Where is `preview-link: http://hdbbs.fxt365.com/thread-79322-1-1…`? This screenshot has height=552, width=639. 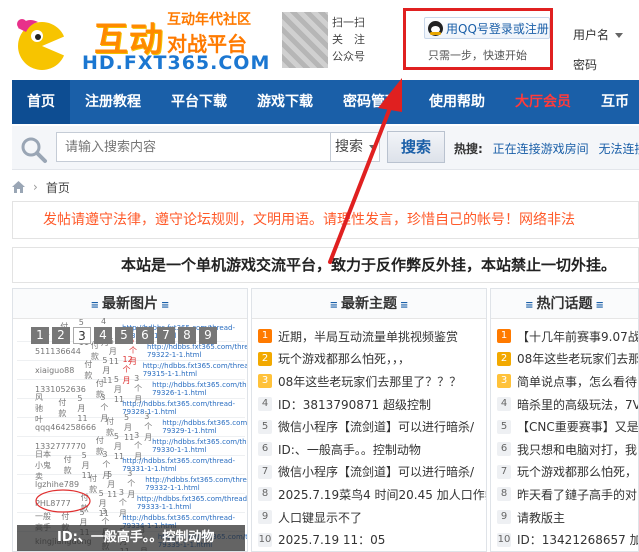
preview-link: http://hdbbs.fxt365.com/thread-79322-1-1… is located at coordinates (197, 351).